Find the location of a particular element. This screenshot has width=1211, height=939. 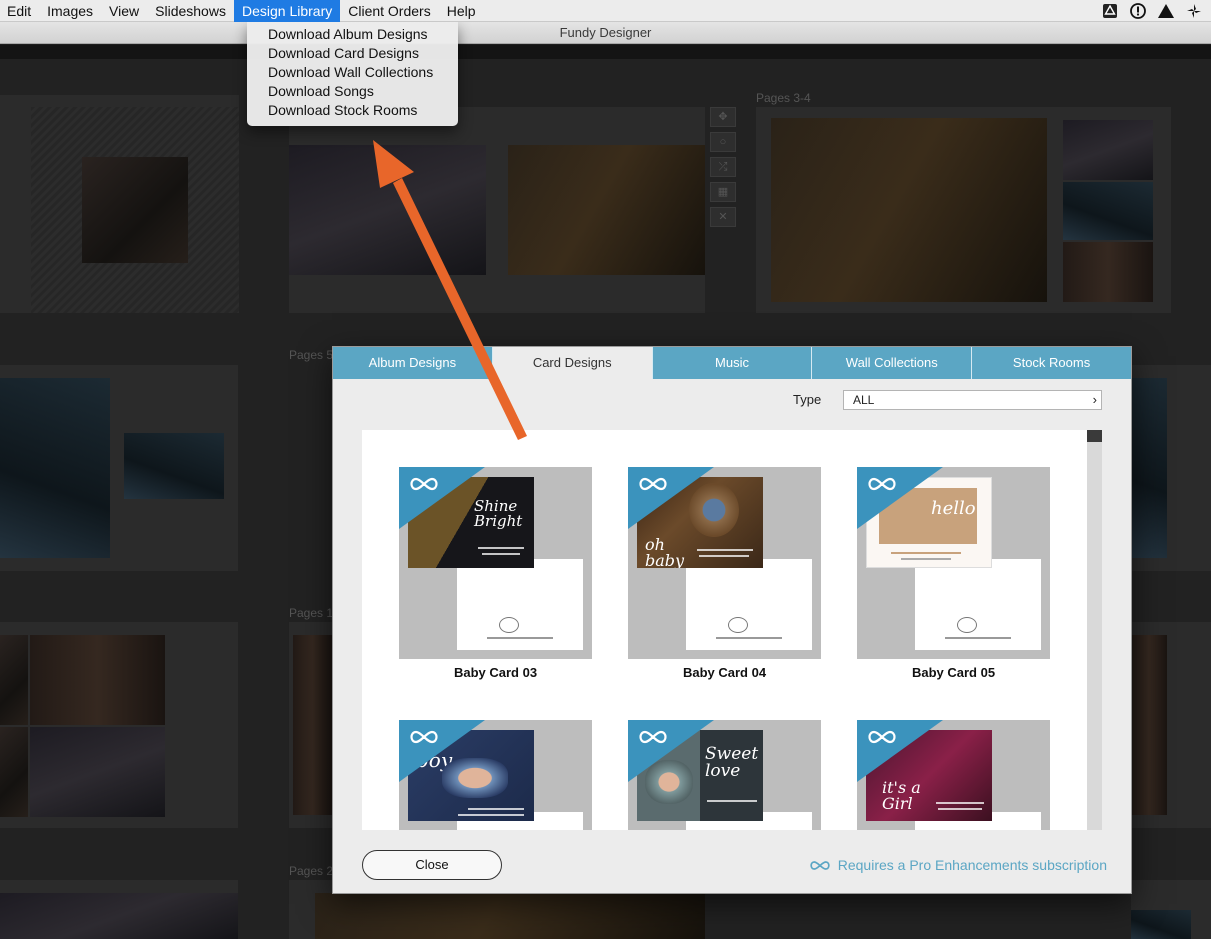

move-tool-icon: ✥ is located at coordinates (723, 117).